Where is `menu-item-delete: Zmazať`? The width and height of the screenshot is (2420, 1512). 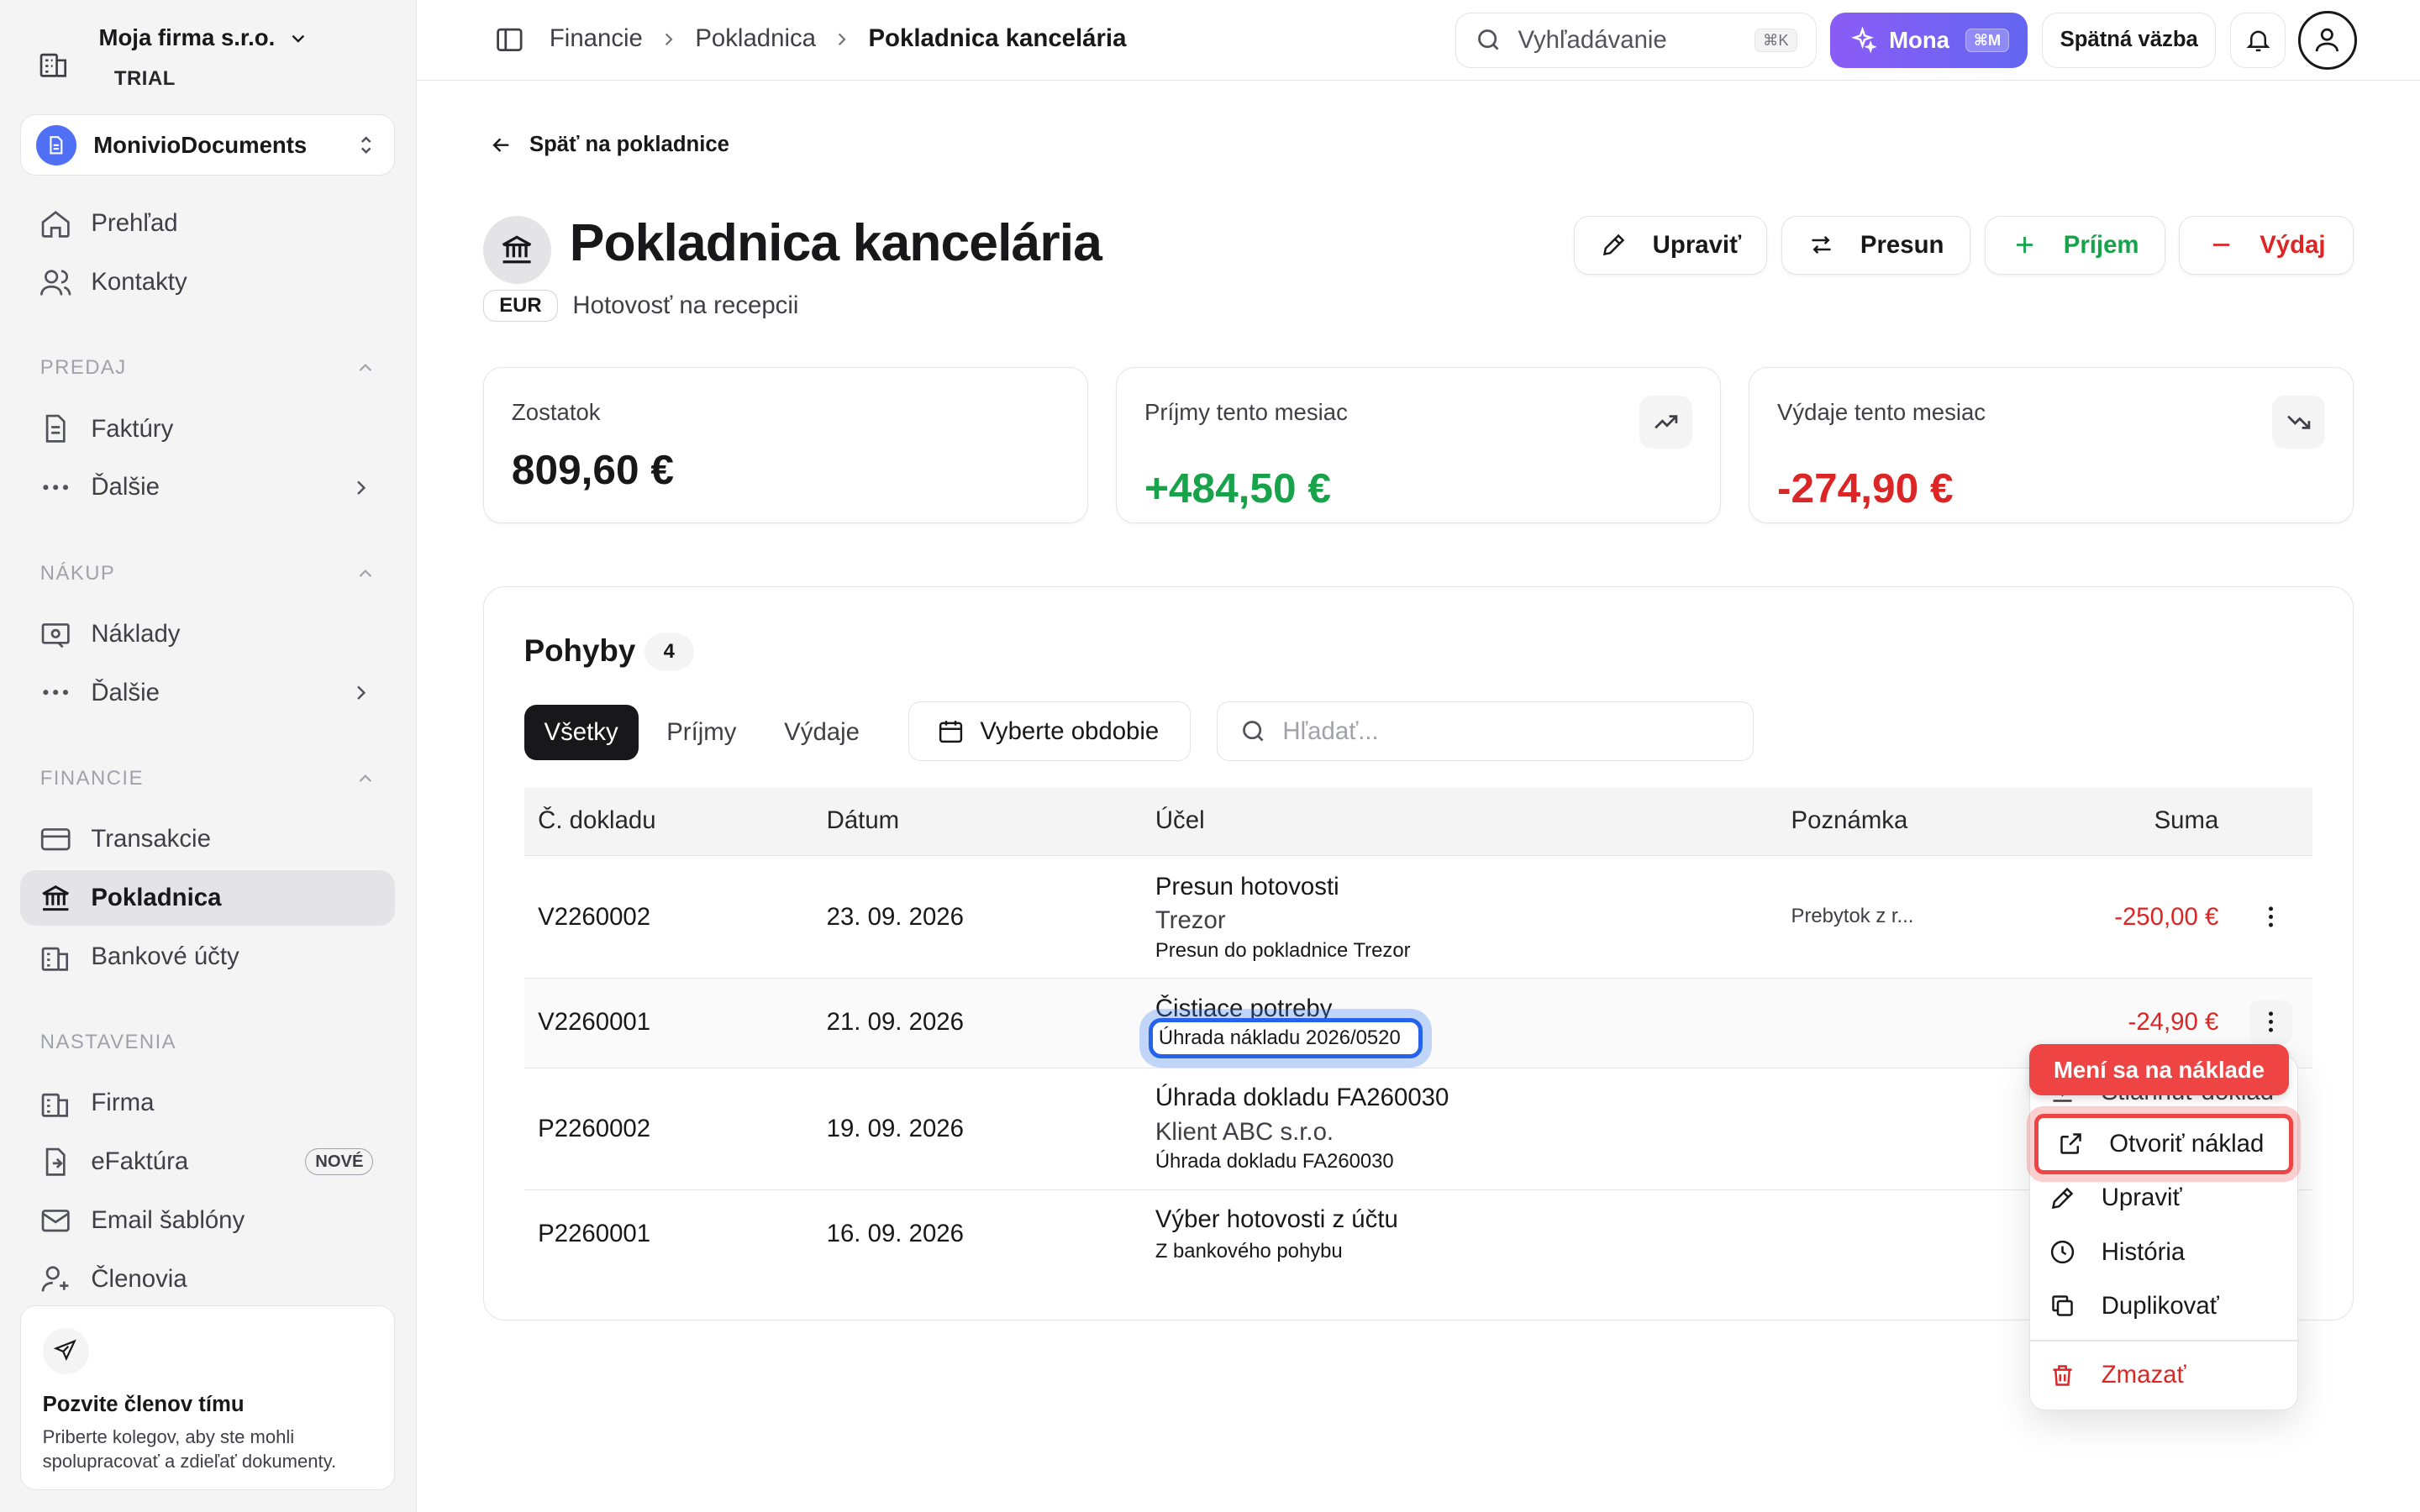 menu-item-delete: Zmazať is located at coordinates (2164, 1375).